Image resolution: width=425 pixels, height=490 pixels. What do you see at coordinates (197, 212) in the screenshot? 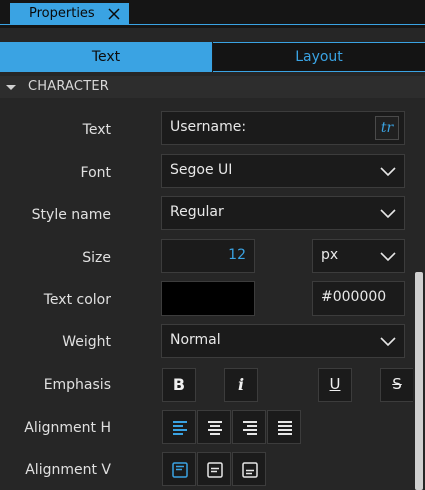
I see `style-name-value: Regular` at bounding box center [197, 212].